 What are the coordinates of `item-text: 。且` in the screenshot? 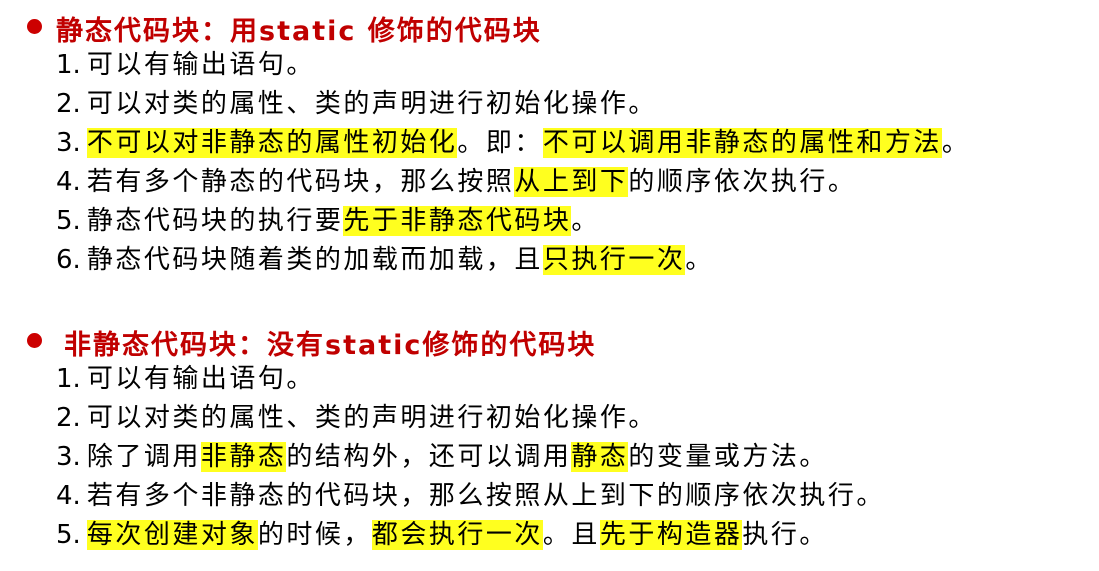 It's located at (571, 535).